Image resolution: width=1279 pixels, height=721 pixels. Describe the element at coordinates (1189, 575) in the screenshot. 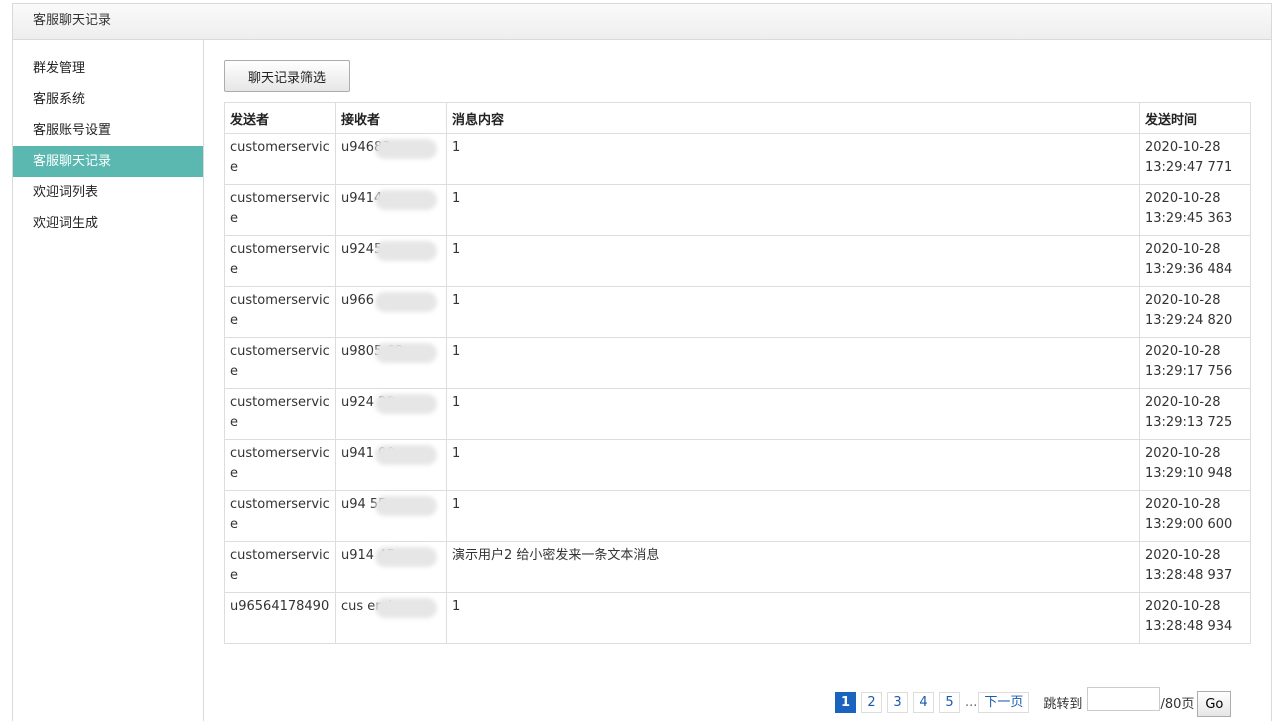

I see `send-time: 13:28:48 937` at that location.